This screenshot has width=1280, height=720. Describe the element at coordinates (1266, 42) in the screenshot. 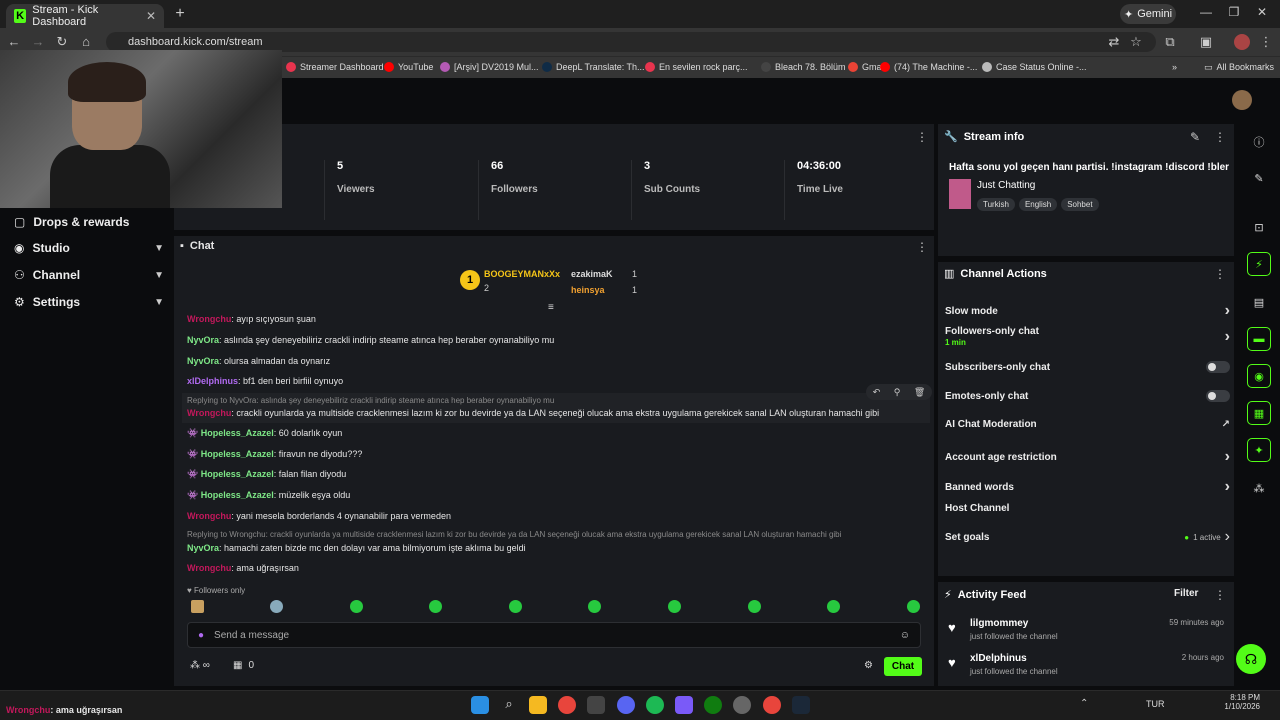

I see `menu-icon: ⋮` at that location.